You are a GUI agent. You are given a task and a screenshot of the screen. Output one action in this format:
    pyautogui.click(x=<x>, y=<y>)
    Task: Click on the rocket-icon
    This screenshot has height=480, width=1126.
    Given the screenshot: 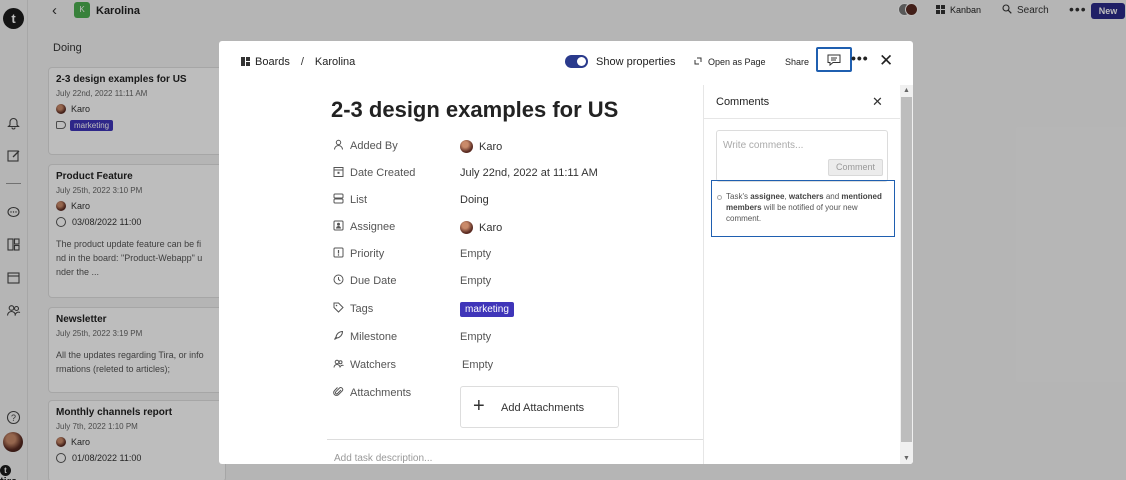 What is the action you would take?
    pyautogui.click(x=339, y=335)
    